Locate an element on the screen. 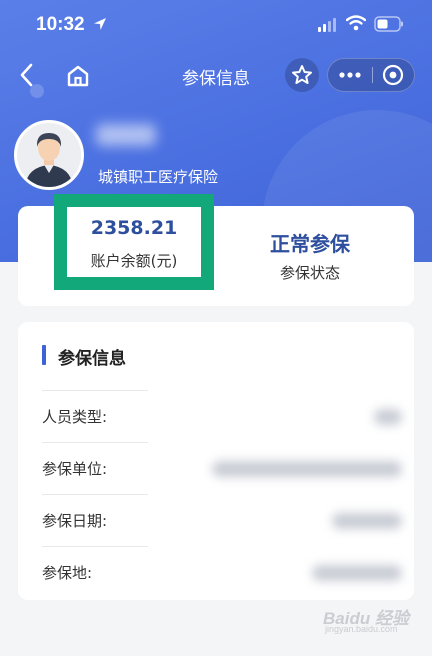 This screenshot has width=432, height=656. insurance-status-value: 正常参保 is located at coordinates (310, 244).